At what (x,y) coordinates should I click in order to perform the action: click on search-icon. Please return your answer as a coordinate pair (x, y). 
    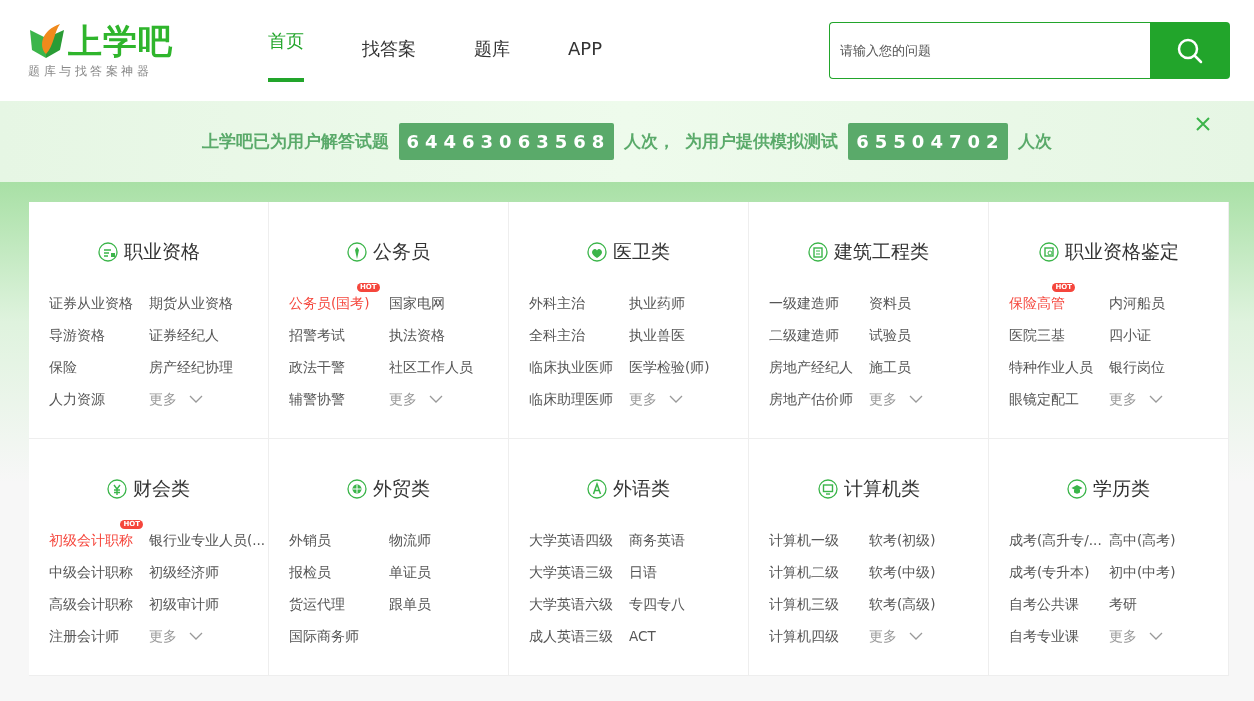
    Looking at the image, I should click on (1190, 50).